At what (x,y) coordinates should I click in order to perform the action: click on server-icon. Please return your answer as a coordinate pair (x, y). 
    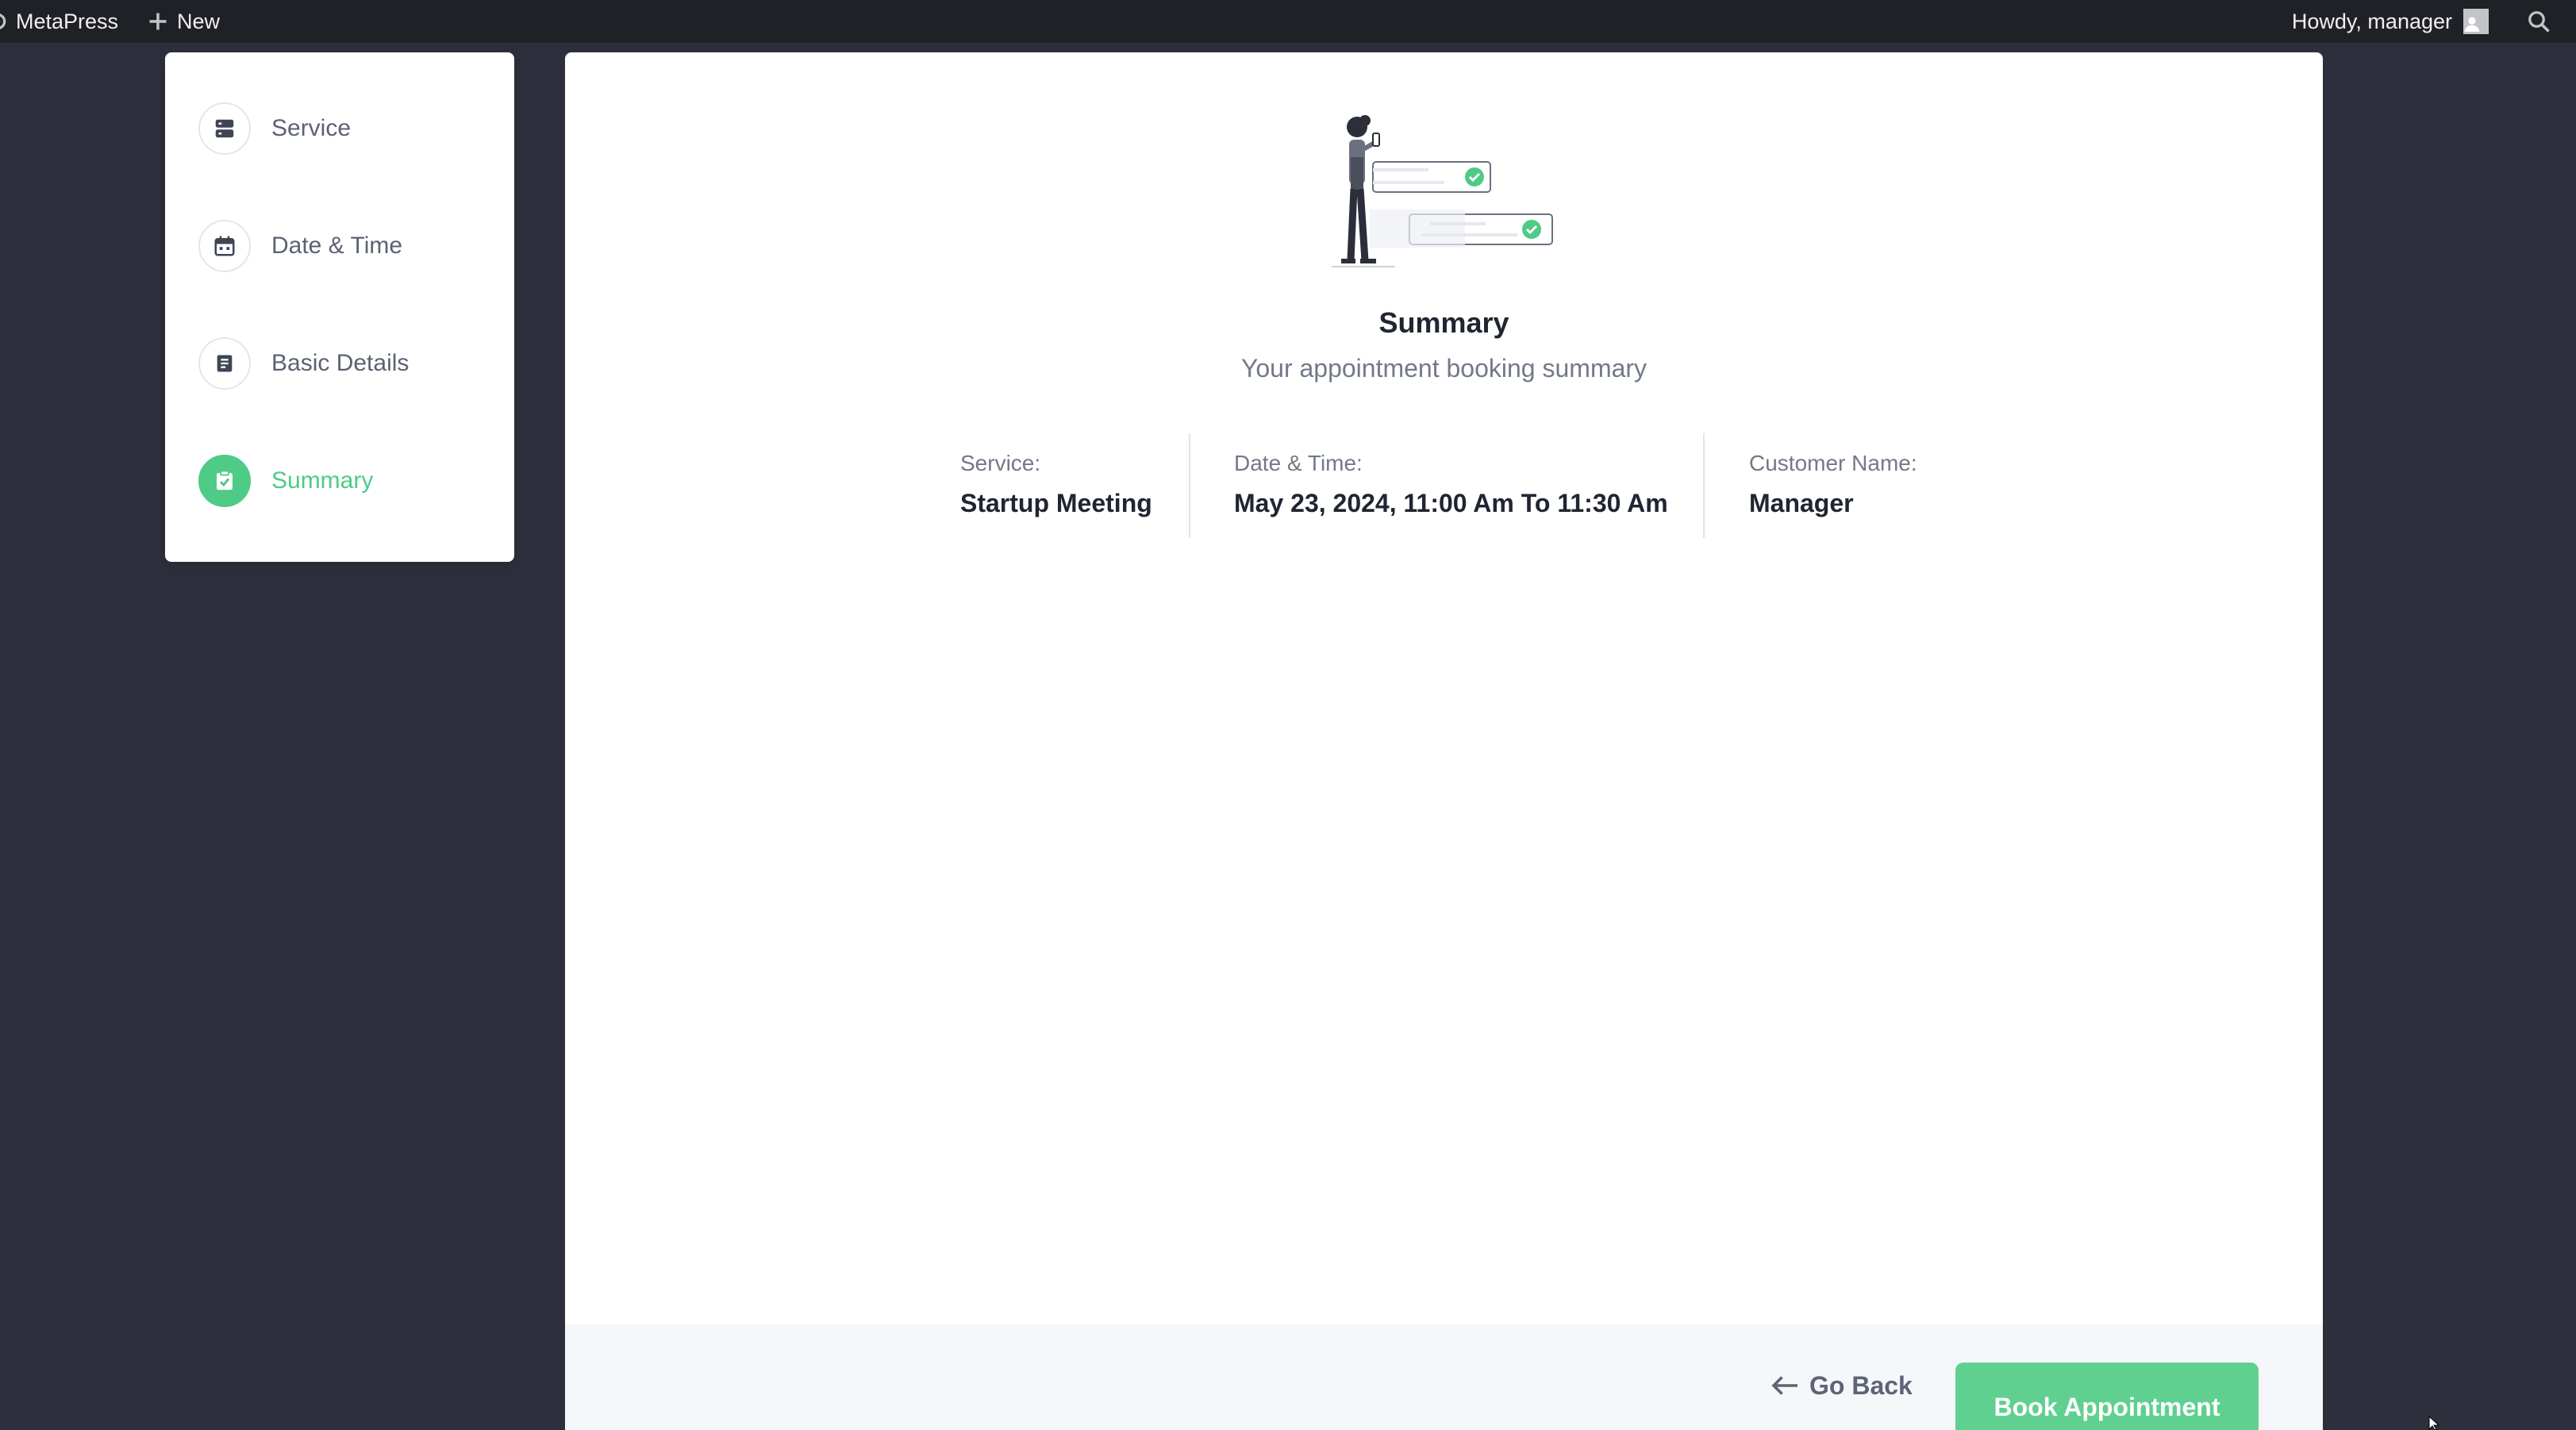
    Looking at the image, I should click on (224, 128).